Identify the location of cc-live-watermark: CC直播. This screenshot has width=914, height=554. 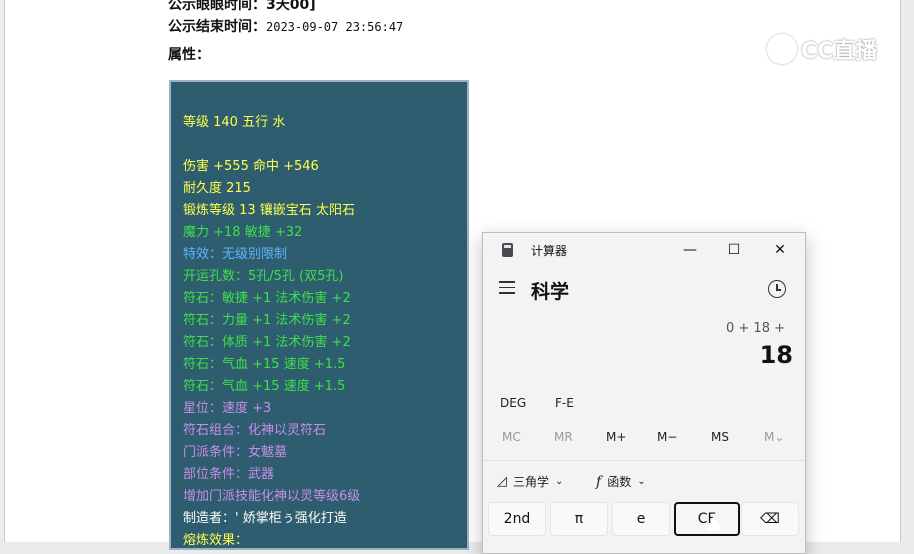
(822, 49).